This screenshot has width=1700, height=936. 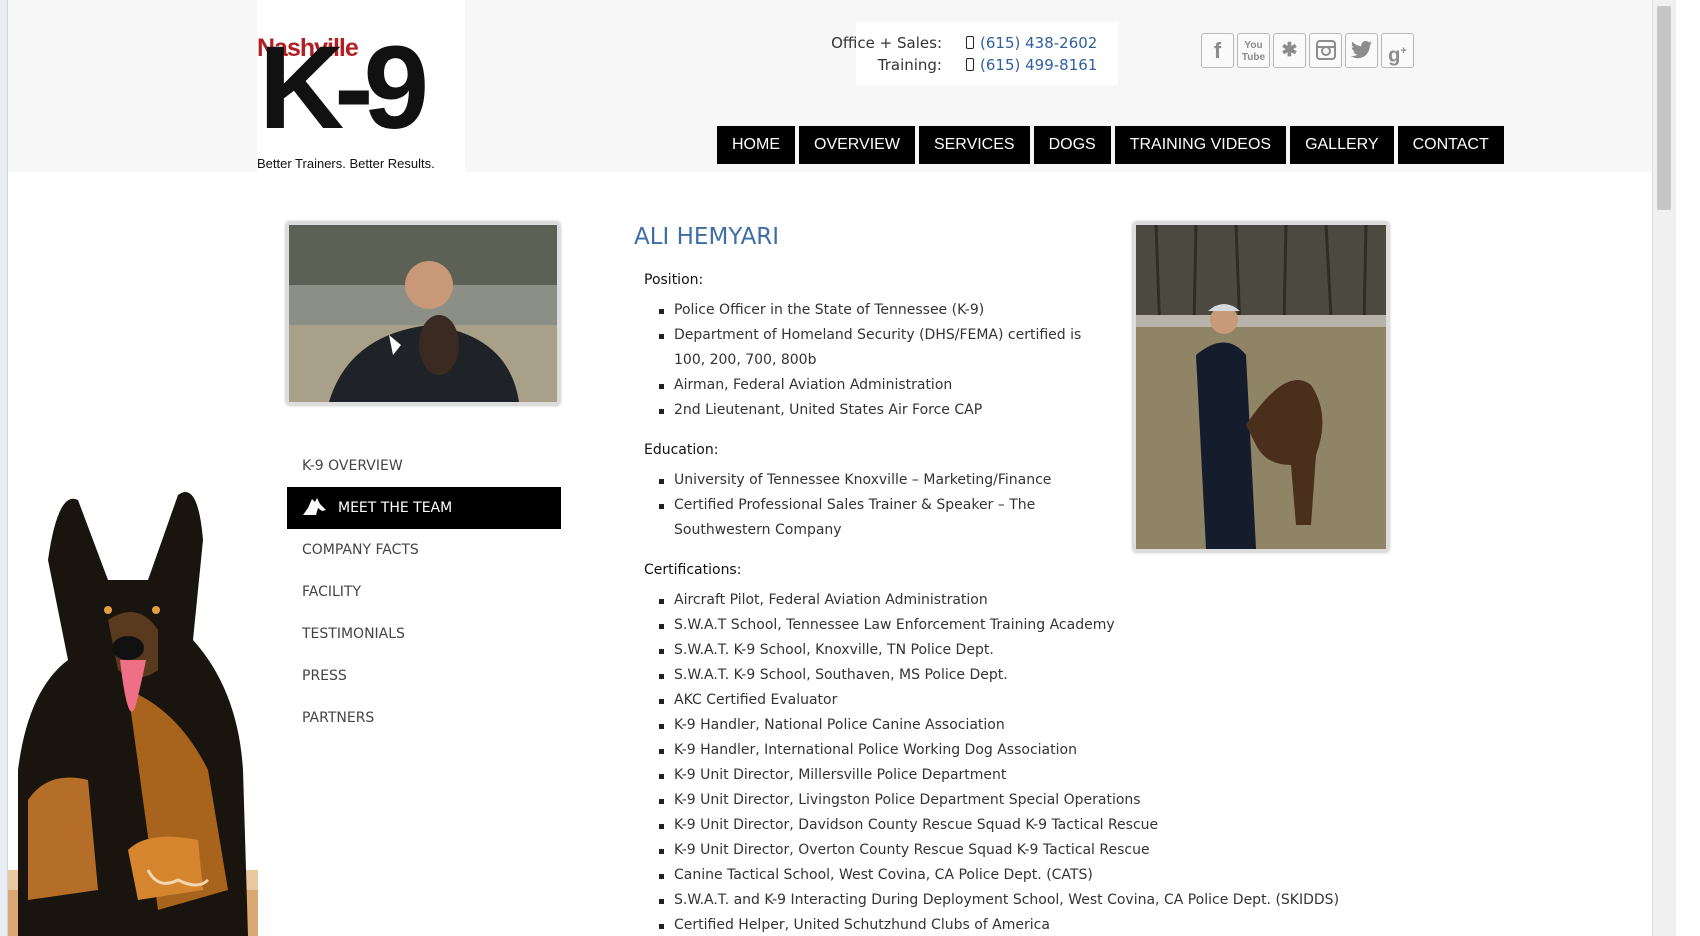 I want to click on nav-gallery: GALLERY, so click(x=1342, y=145).